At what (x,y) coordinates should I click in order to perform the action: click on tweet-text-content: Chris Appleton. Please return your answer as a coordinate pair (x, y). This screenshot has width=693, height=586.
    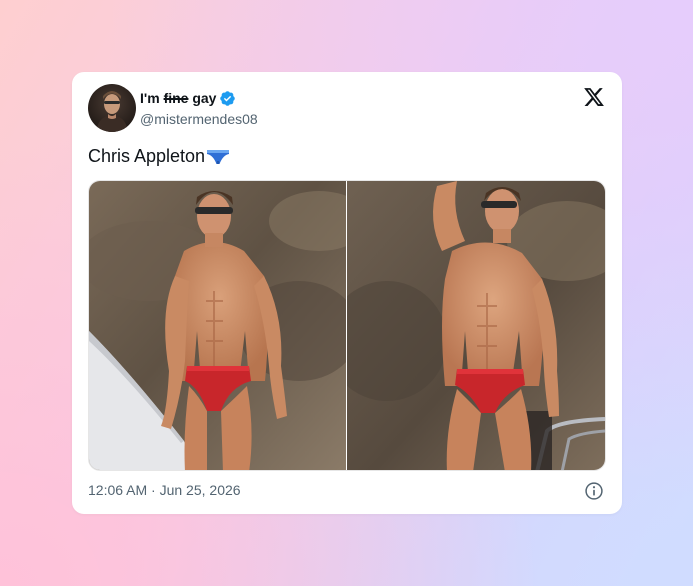
    Looking at the image, I should click on (147, 156).